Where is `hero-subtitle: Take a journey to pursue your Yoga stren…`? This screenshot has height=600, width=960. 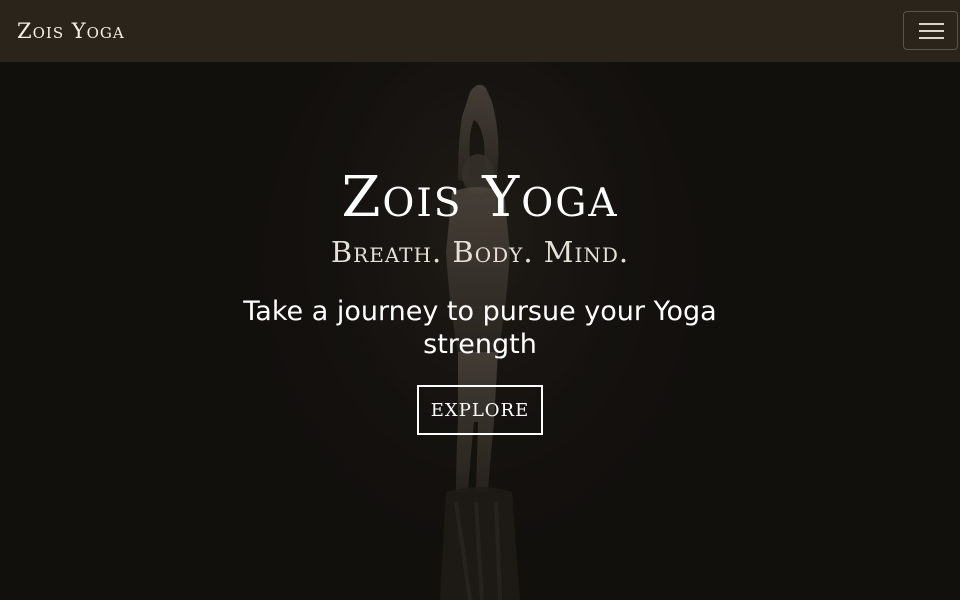
hero-subtitle: Take a journey to pursue your Yoga stren… is located at coordinates (480, 328).